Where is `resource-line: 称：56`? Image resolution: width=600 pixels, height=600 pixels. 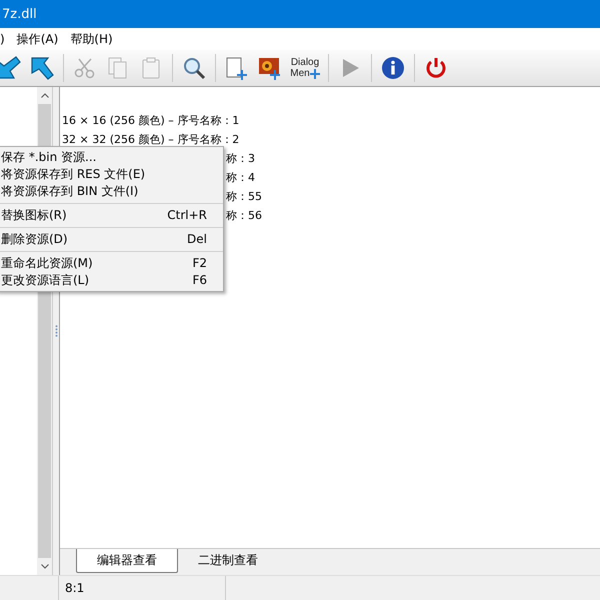
resource-line: 称：56 is located at coordinates (244, 215).